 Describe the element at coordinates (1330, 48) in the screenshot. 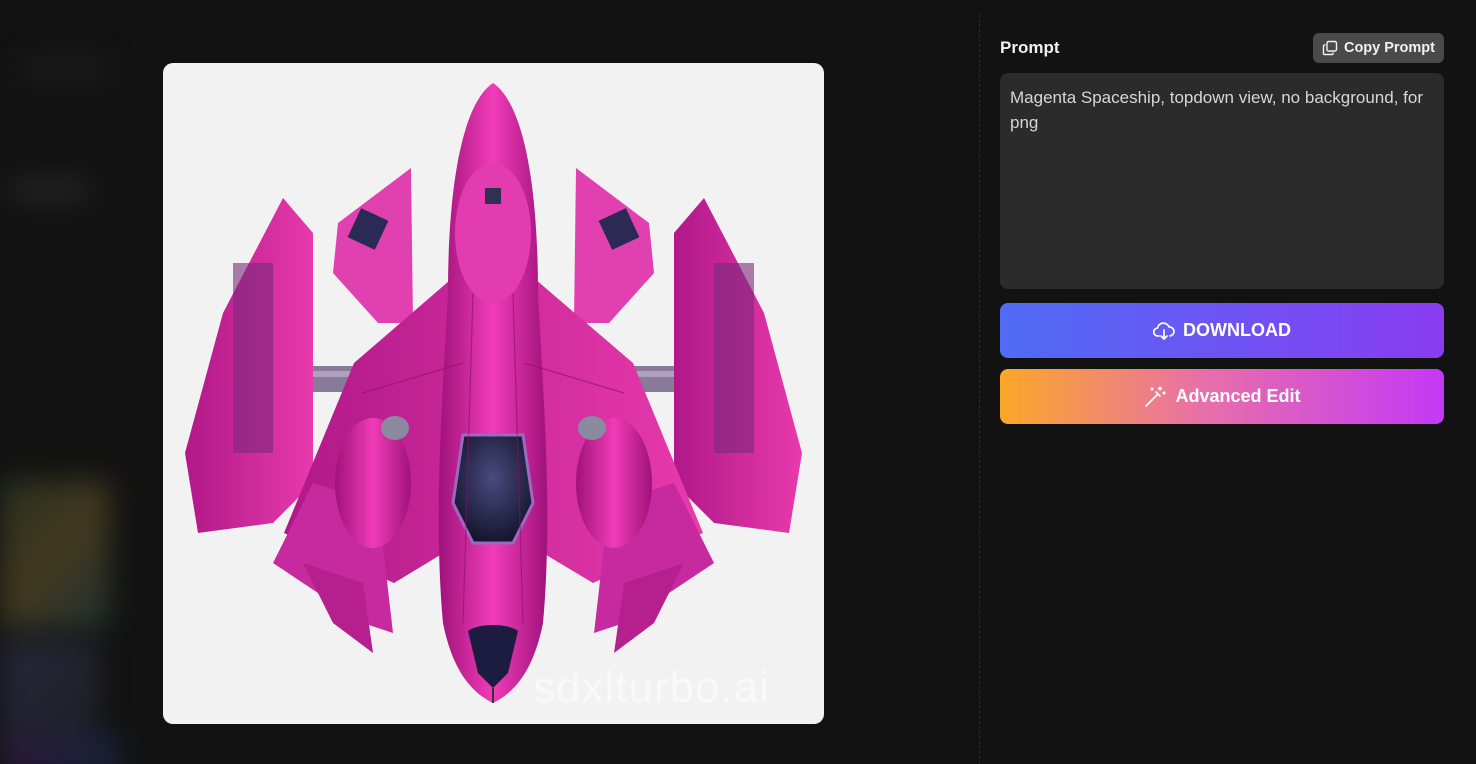

I see `copy-icon` at that location.